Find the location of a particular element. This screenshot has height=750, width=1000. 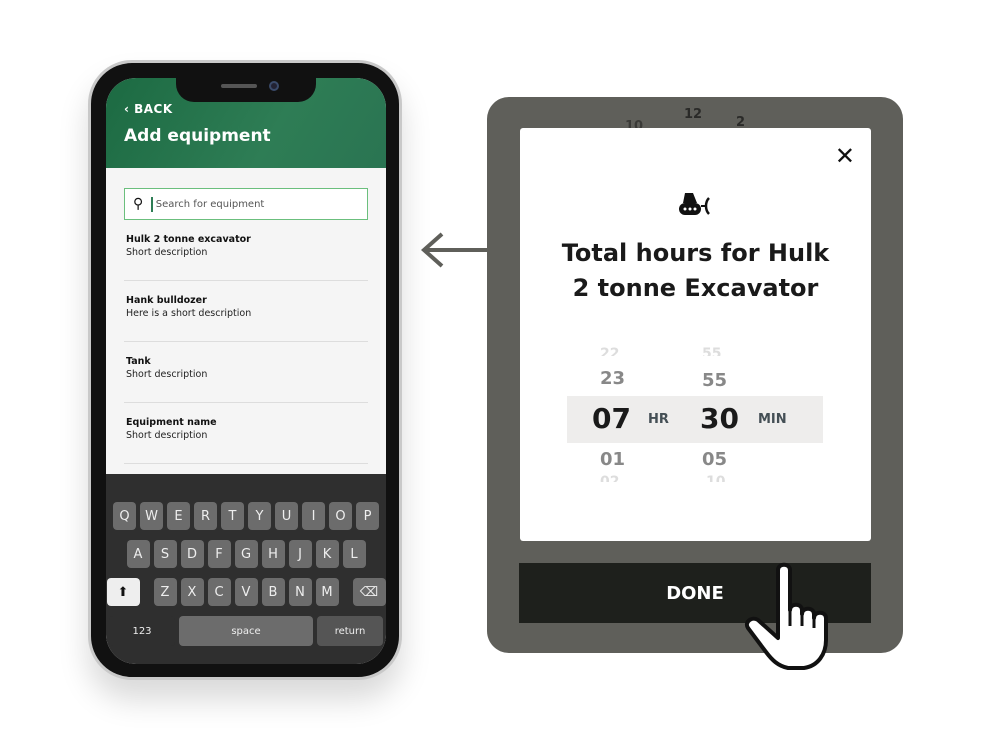

key: H is located at coordinates (273, 554).